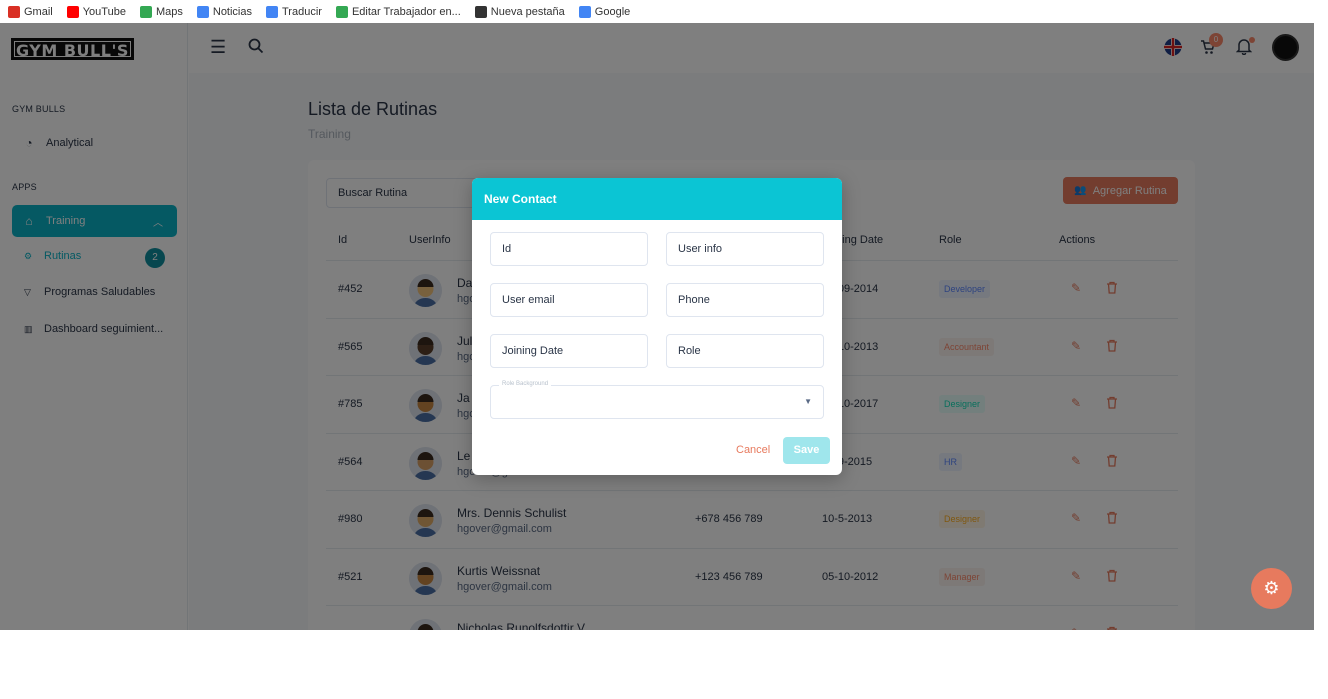 The width and height of the screenshot is (1328, 699). Describe the element at coordinates (527, 11) in the screenshot. I see `bookmark-label: Nueva pestaña` at that location.